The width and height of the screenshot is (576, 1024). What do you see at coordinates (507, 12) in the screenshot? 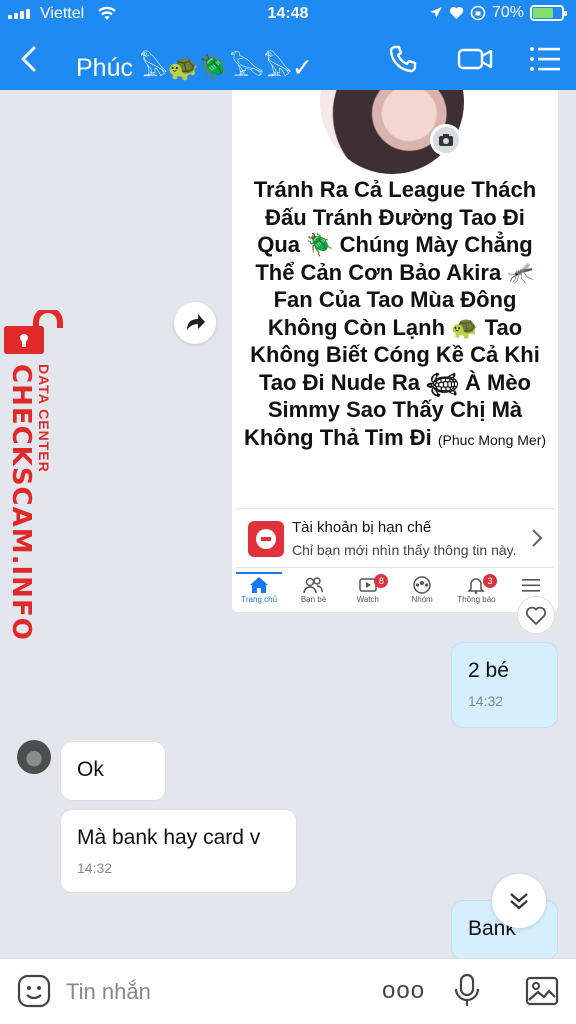
I see `battery-percent: 70%` at bounding box center [507, 12].